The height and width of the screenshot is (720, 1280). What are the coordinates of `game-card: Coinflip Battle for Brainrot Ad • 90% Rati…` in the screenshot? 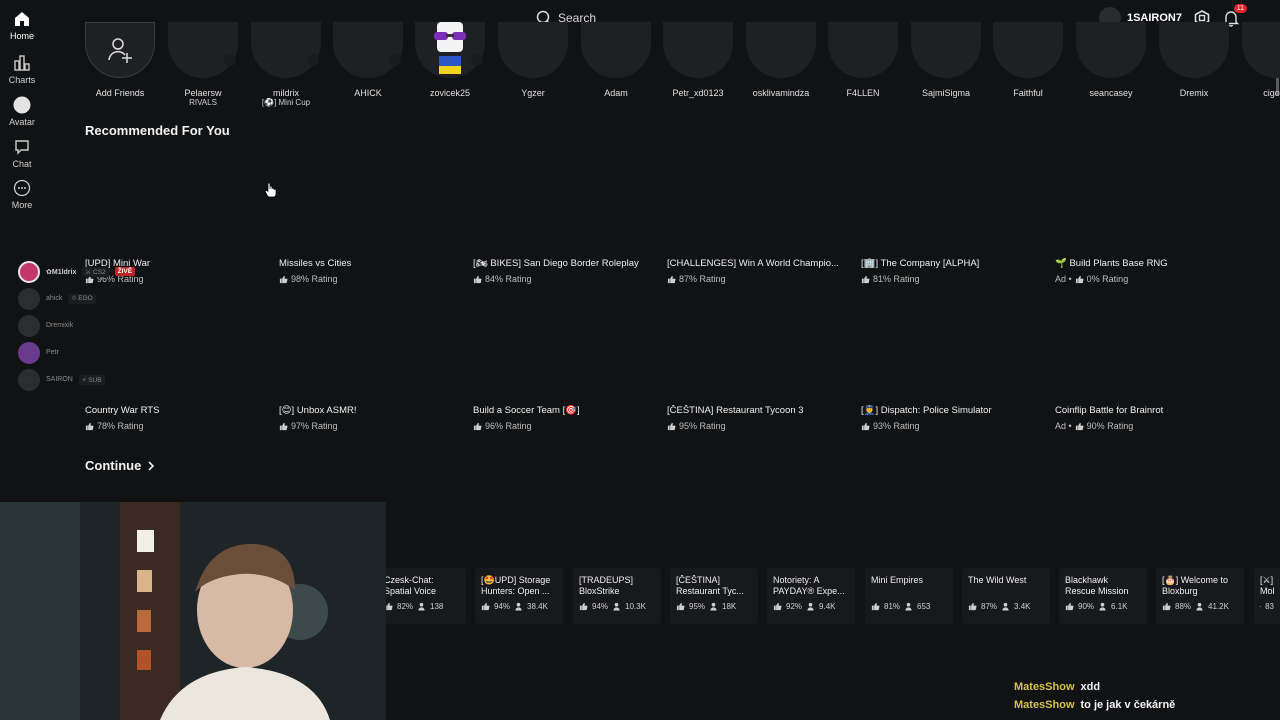 It's located at (1145, 418).